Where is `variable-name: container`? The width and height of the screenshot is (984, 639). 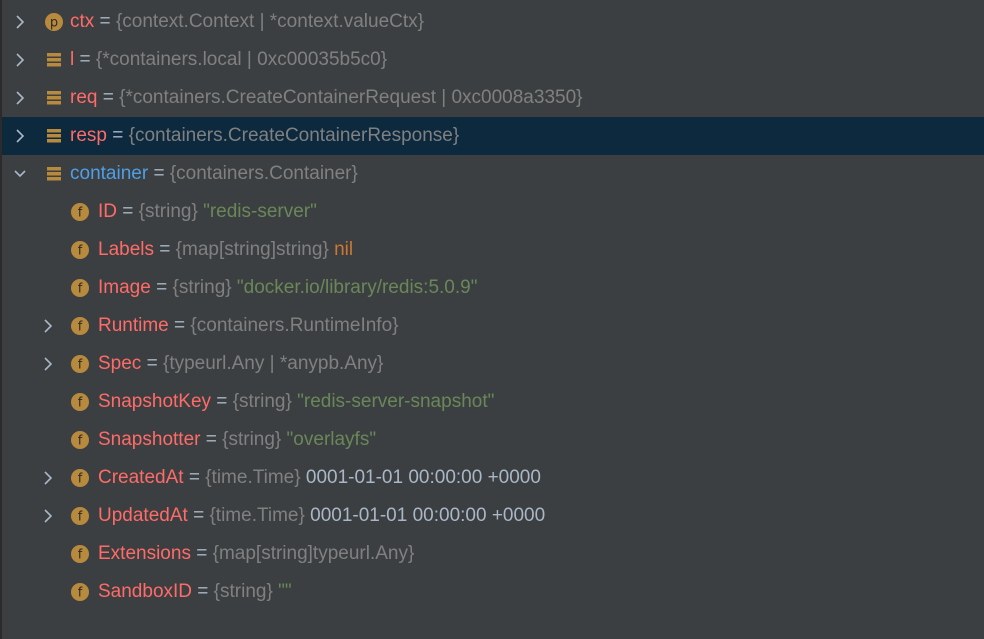 variable-name: container is located at coordinates (109, 173).